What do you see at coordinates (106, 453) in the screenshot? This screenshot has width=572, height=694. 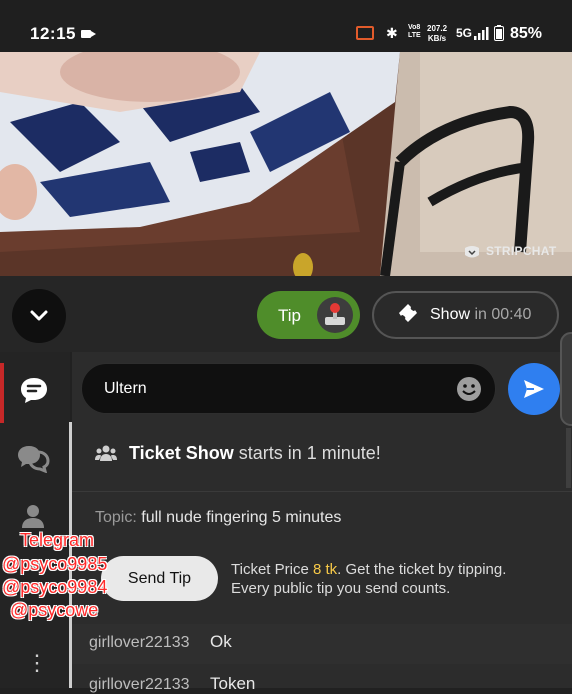 I see `group-icon` at bounding box center [106, 453].